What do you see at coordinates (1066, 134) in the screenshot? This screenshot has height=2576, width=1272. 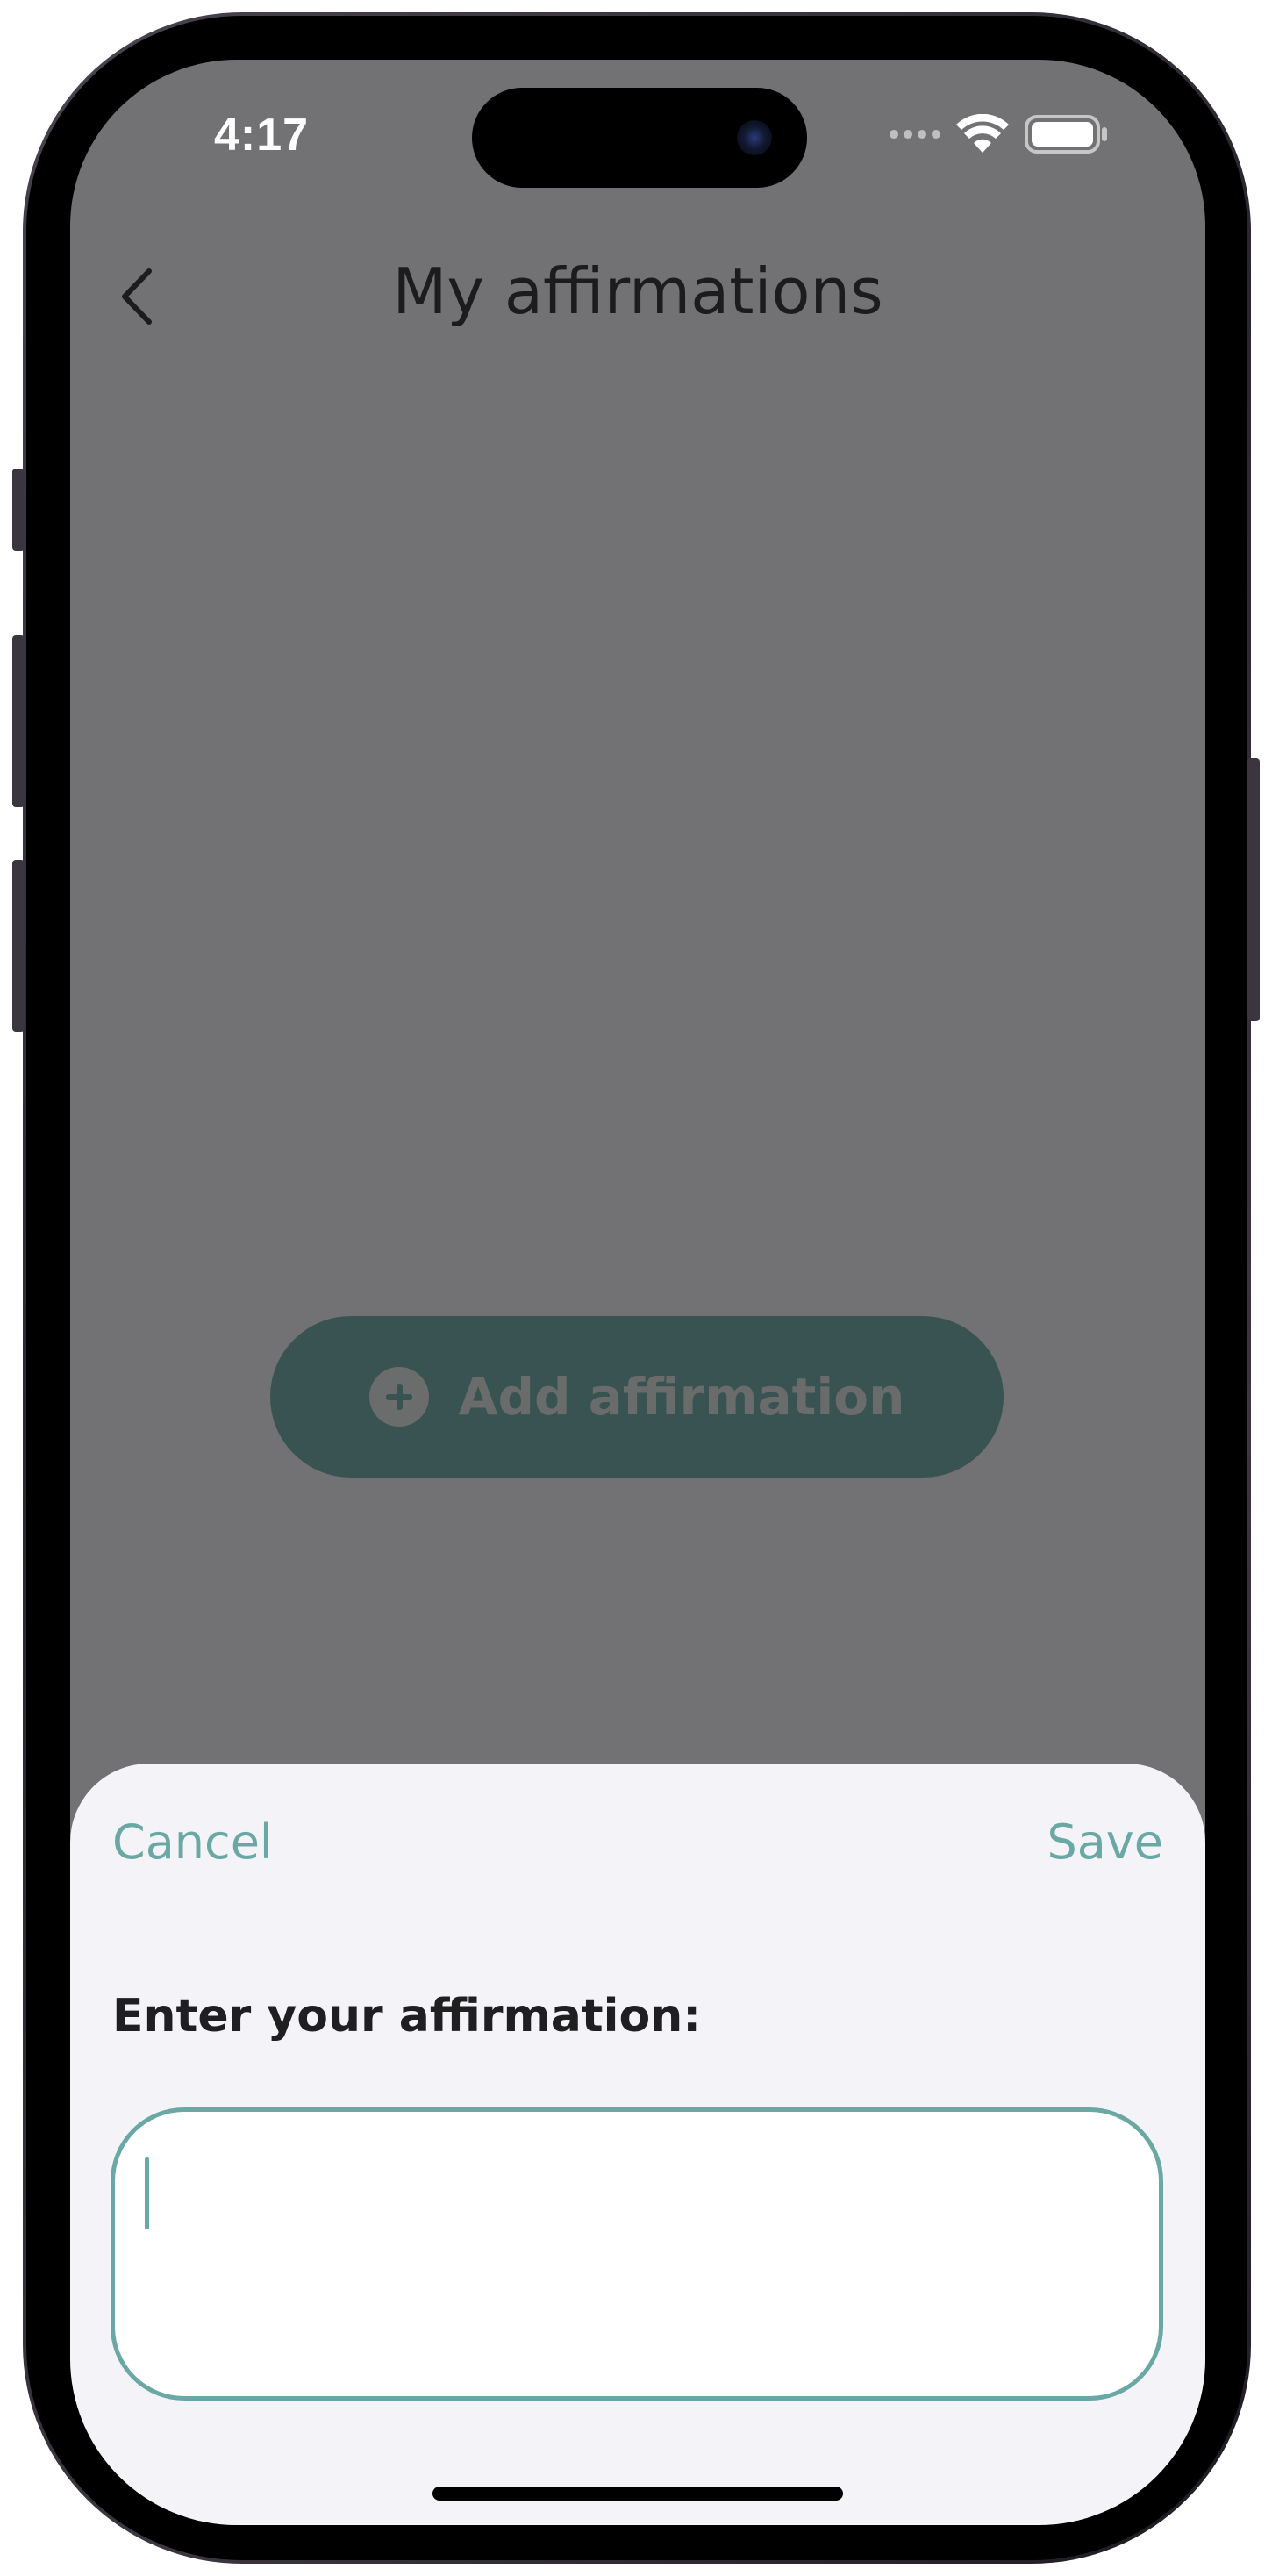 I see `battery-icon` at bounding box center [1066, 134].